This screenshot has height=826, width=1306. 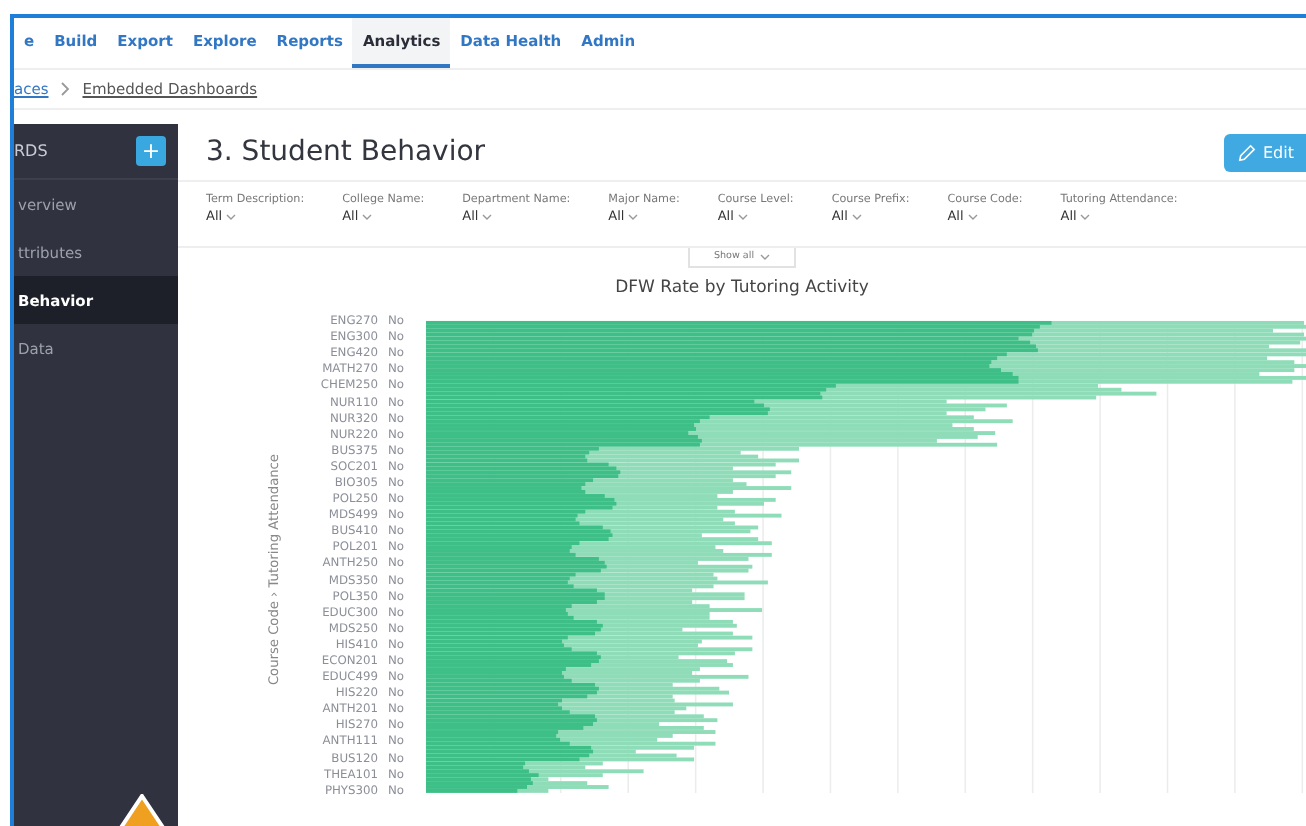 What do you see at coordinates (1264, 152) in the screenshot?
I see `edit-button: Edit` at bounding box center [1264, 152].